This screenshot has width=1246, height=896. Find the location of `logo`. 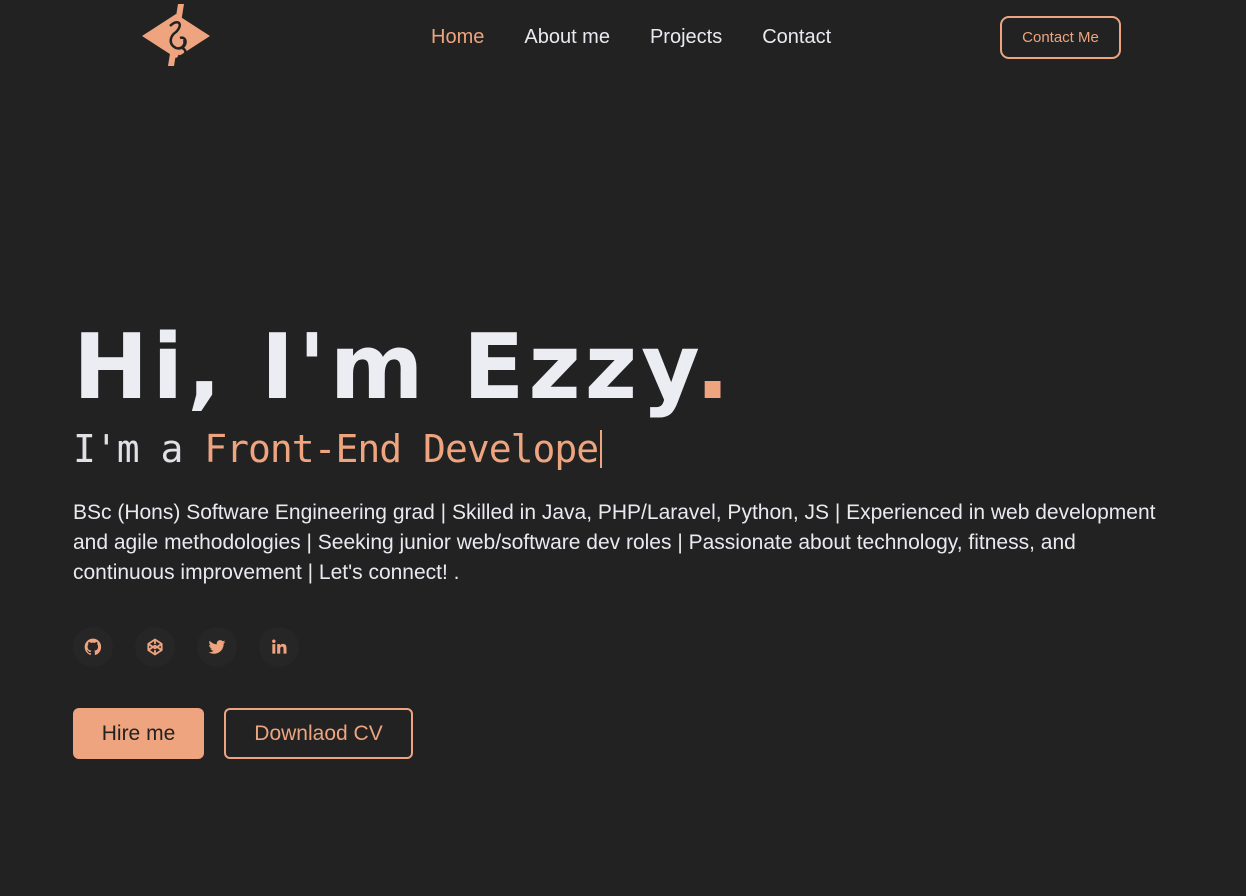

logo is located at coordinates (176, 35).